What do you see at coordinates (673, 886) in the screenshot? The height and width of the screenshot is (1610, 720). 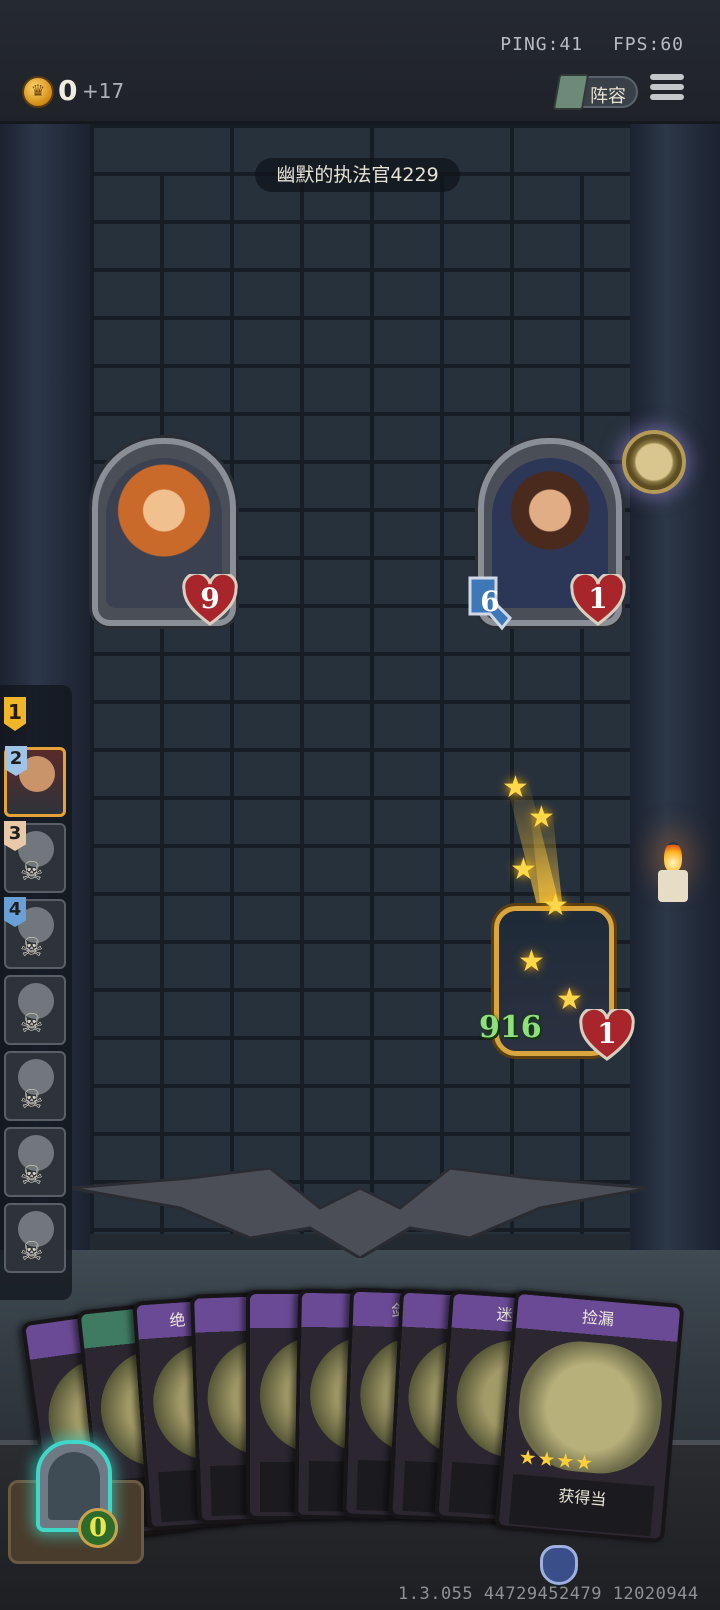 I see `candle-icon` at bounding box center [673, 886].